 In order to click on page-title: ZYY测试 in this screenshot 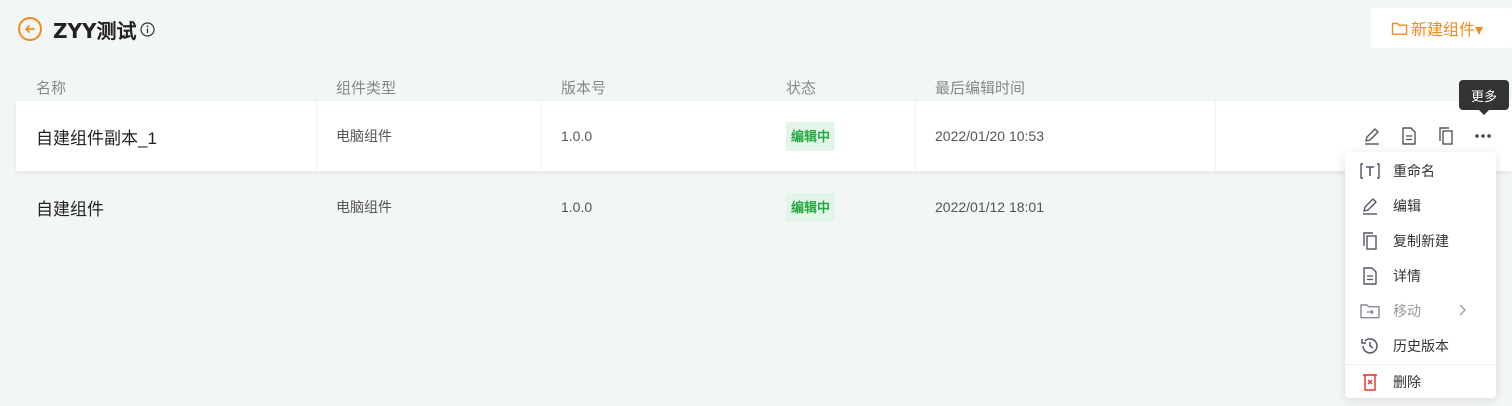, I will do `click(95, 30)`.